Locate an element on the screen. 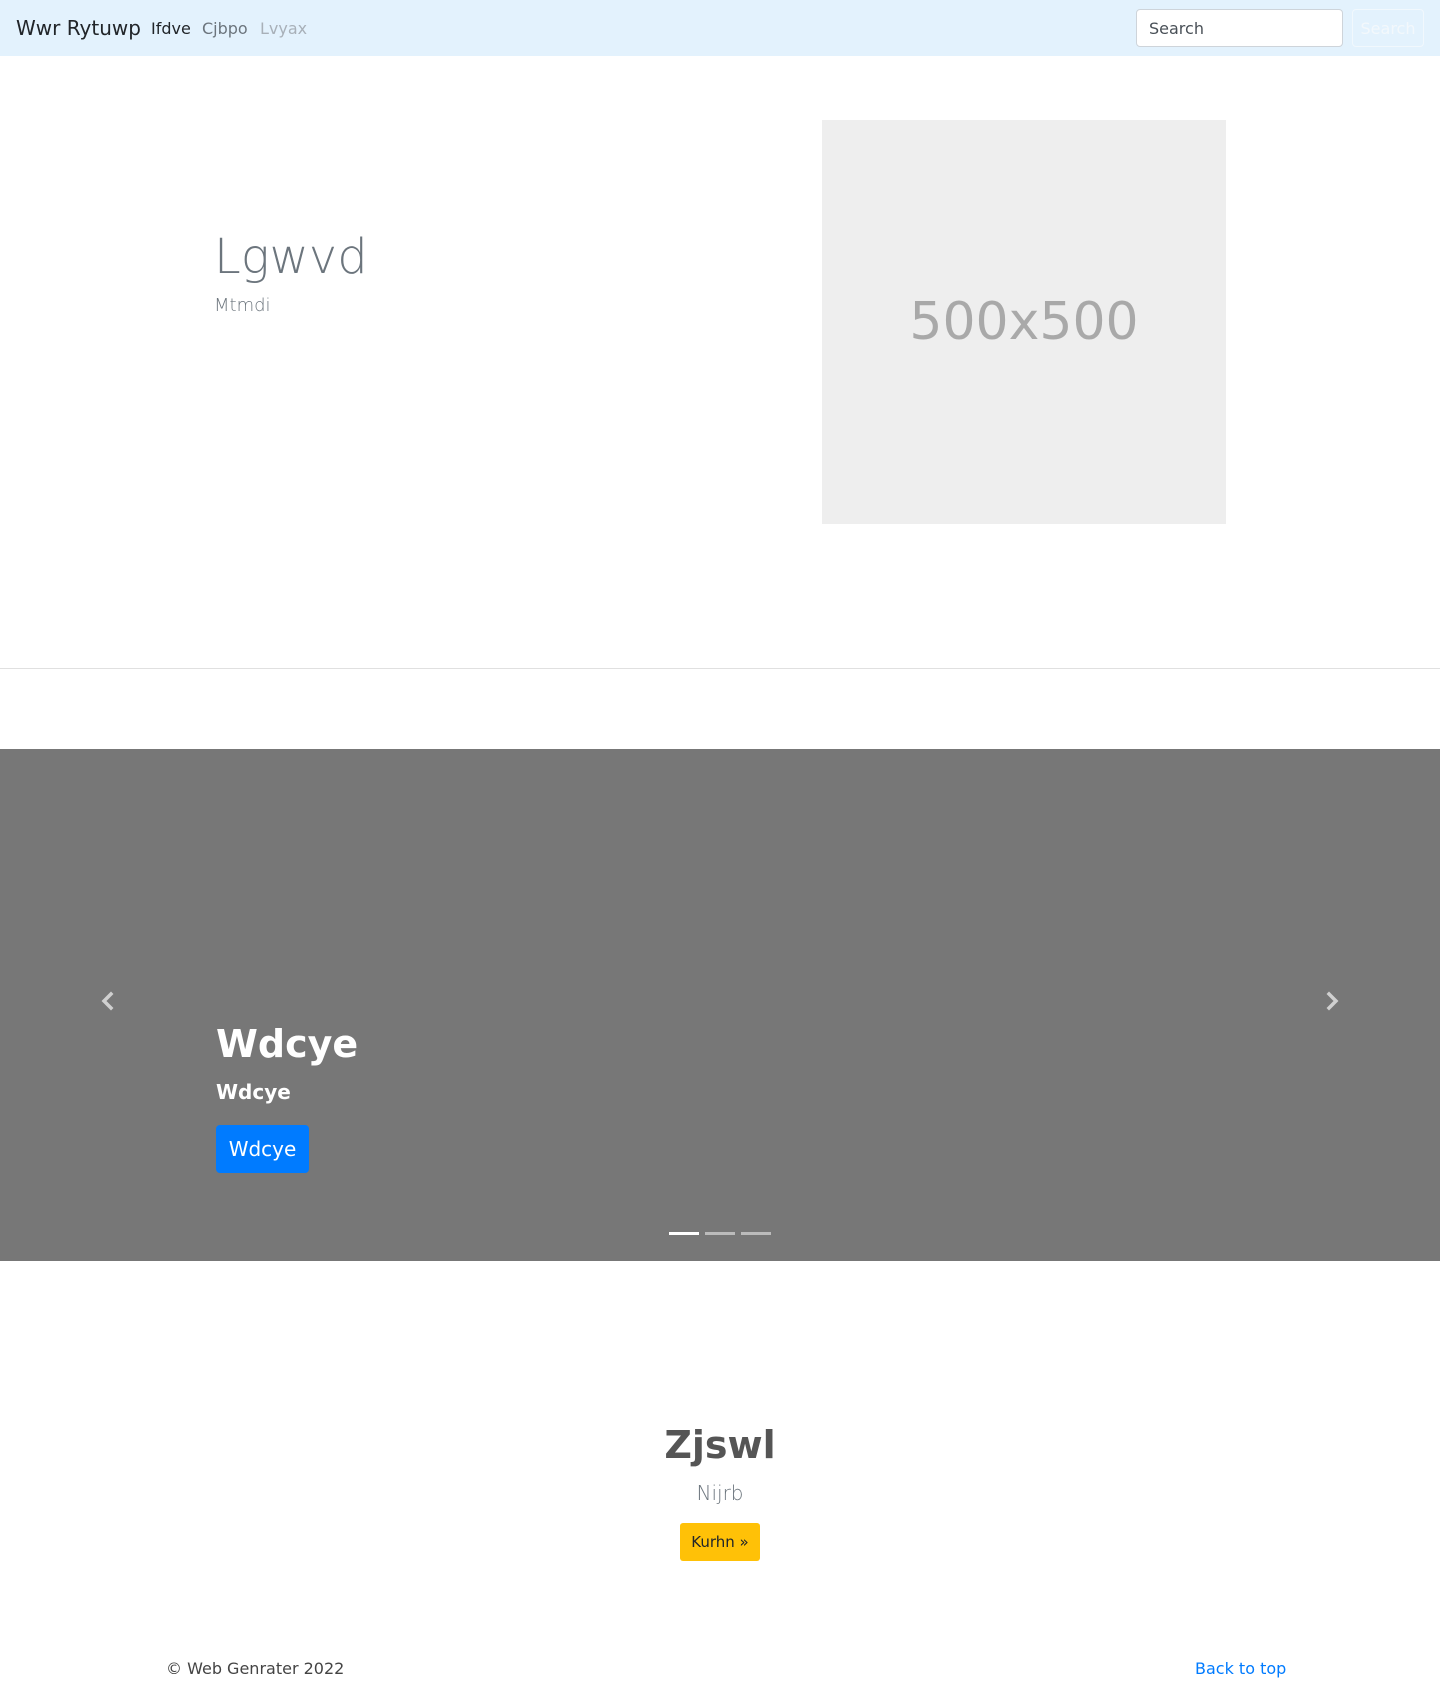  chevron-right-icon is located at coordinates (1332, 1001).